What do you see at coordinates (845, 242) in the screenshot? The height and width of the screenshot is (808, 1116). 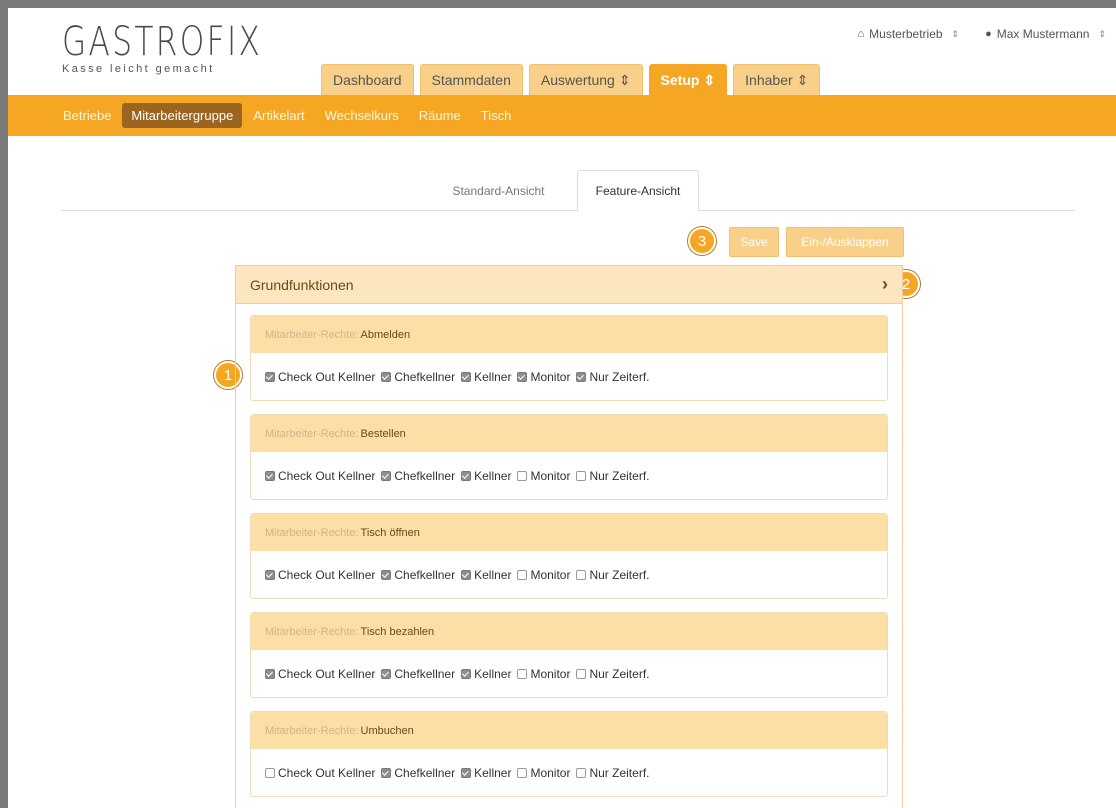 I see `expand-collapse-button: Ein-/Ausklappen` at bounding box center [845, 242].